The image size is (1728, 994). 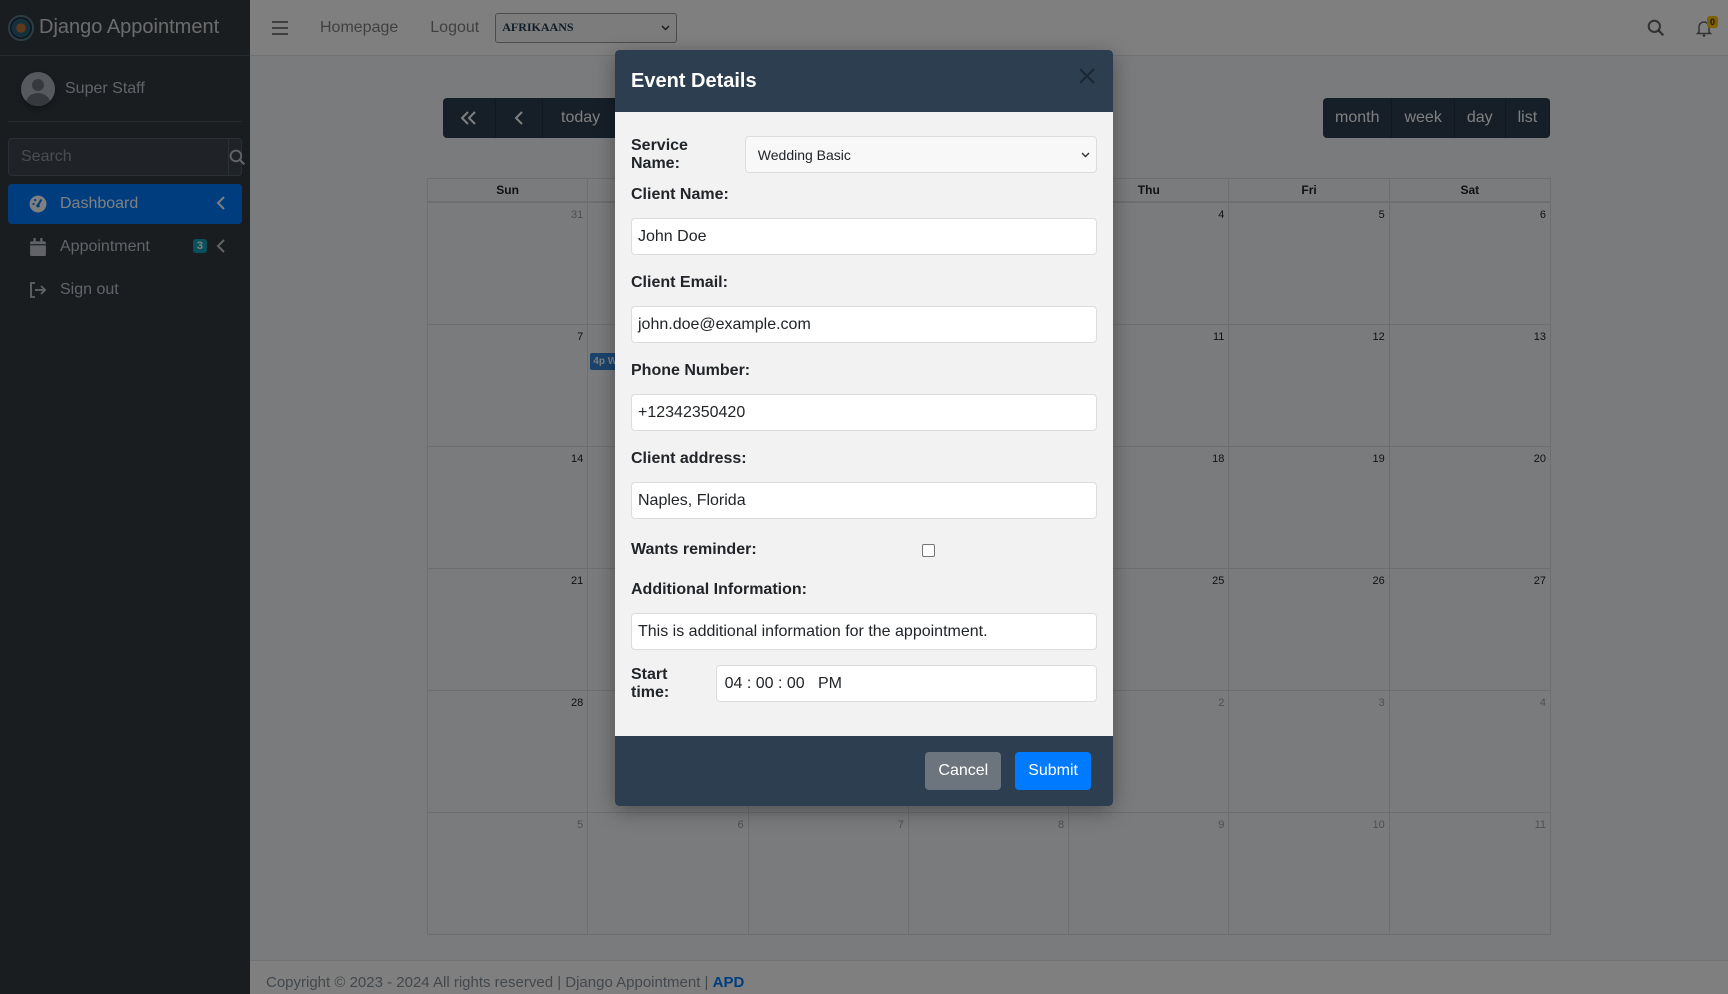 I want to click on client-email-input: john.doe@example.com, so click(x=864, y=324).